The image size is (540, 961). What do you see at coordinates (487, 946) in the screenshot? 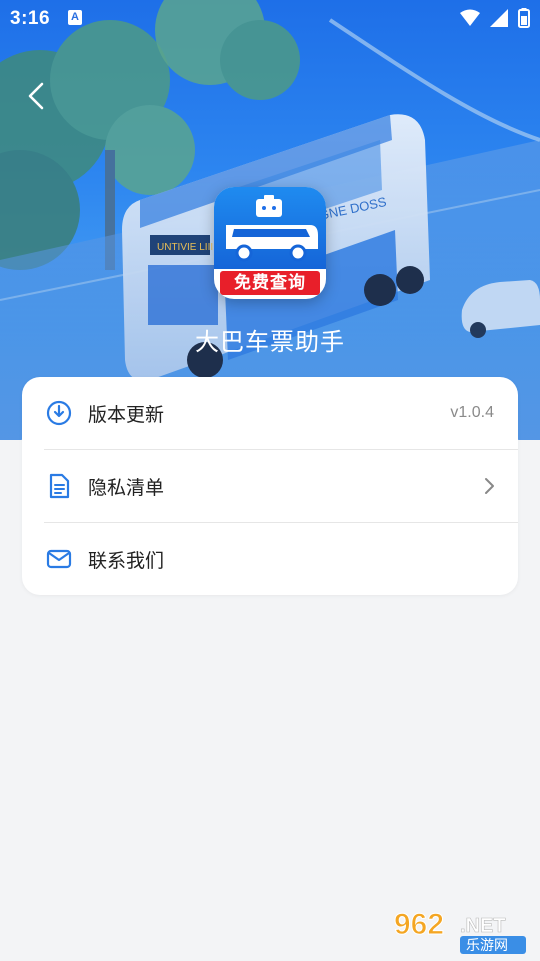
I see `watermark-subtitle: 乐游网` at bounding box center [487, 946].